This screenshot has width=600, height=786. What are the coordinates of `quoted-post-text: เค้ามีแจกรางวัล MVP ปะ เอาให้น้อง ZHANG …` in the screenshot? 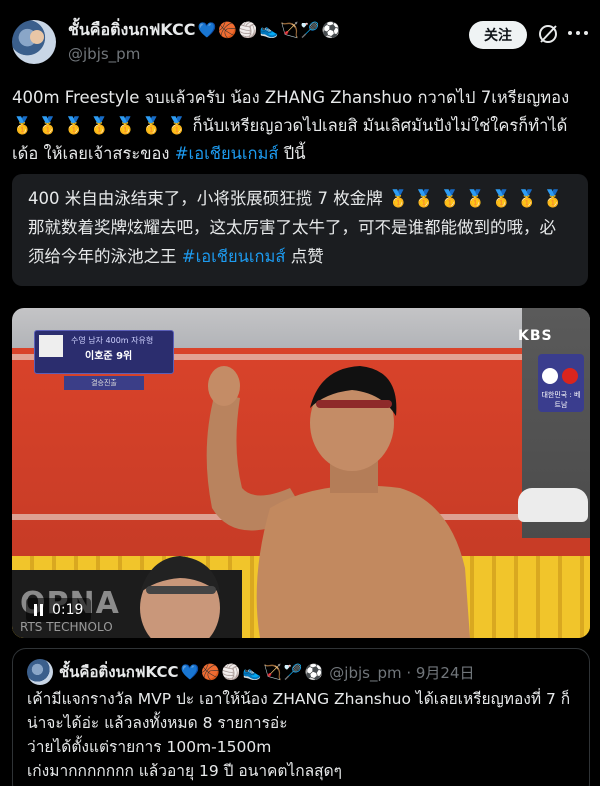 It's located at (304, 735).